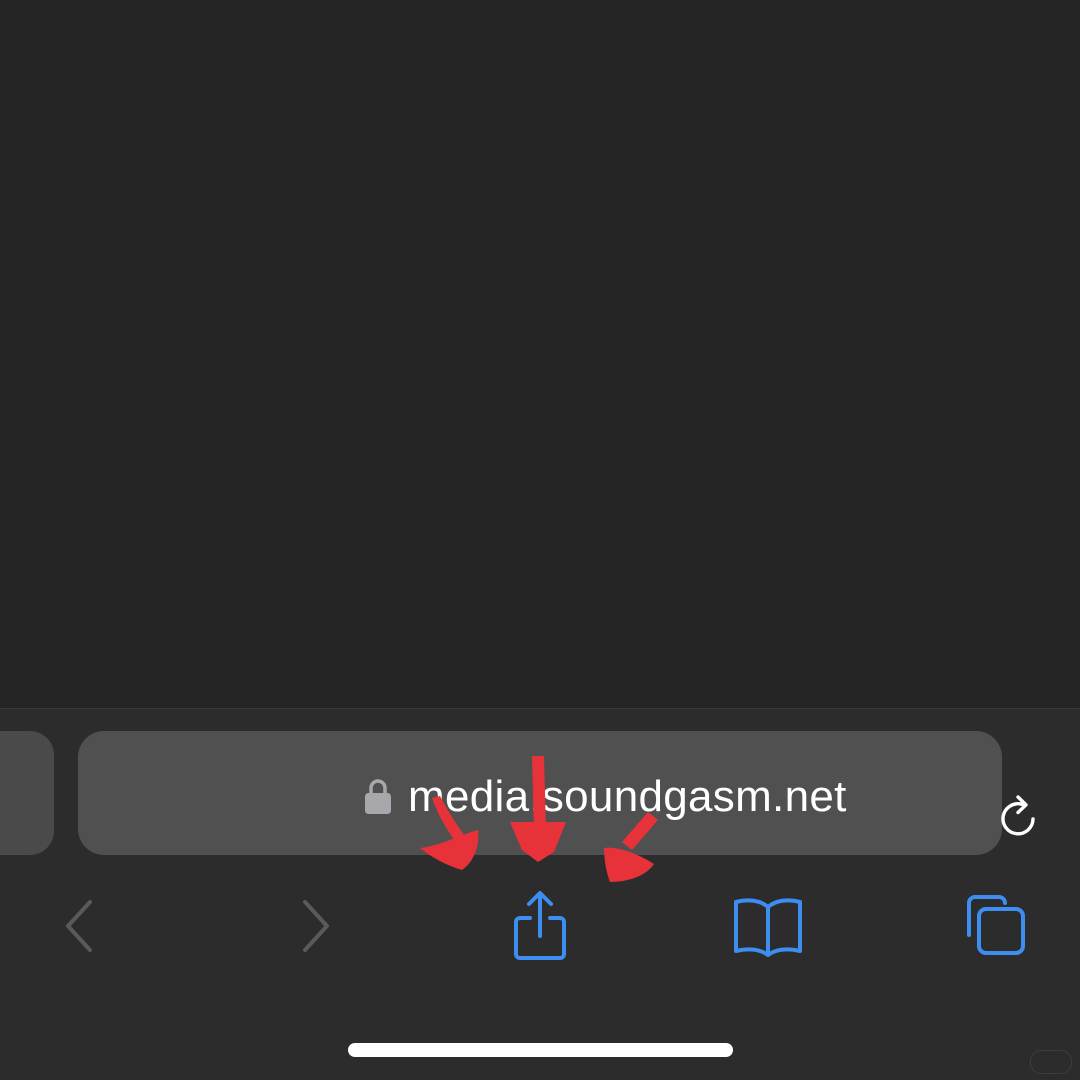 Image resolution: width=1080 pixels, height=1080 pixels. What do you see at coordinates (1019, 818) in the screenshot?
I see `reload-icon` at bounding box center [1019, 818].